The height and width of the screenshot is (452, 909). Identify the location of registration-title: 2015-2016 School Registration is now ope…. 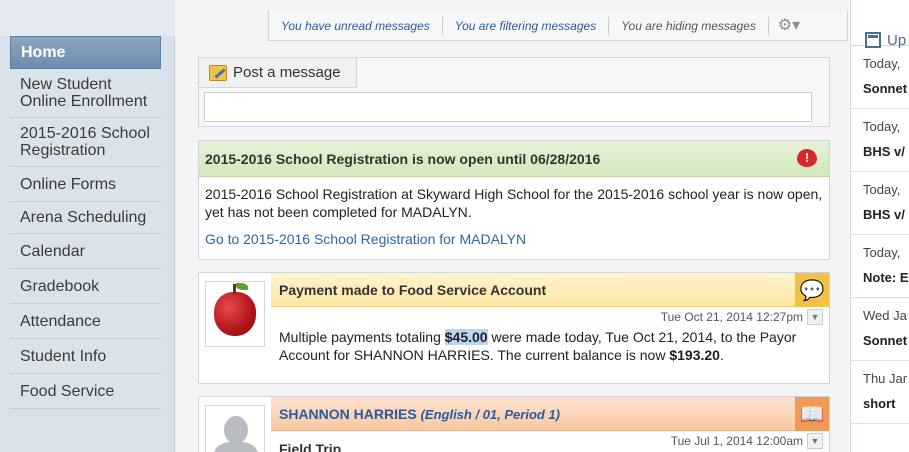
(403, 158).